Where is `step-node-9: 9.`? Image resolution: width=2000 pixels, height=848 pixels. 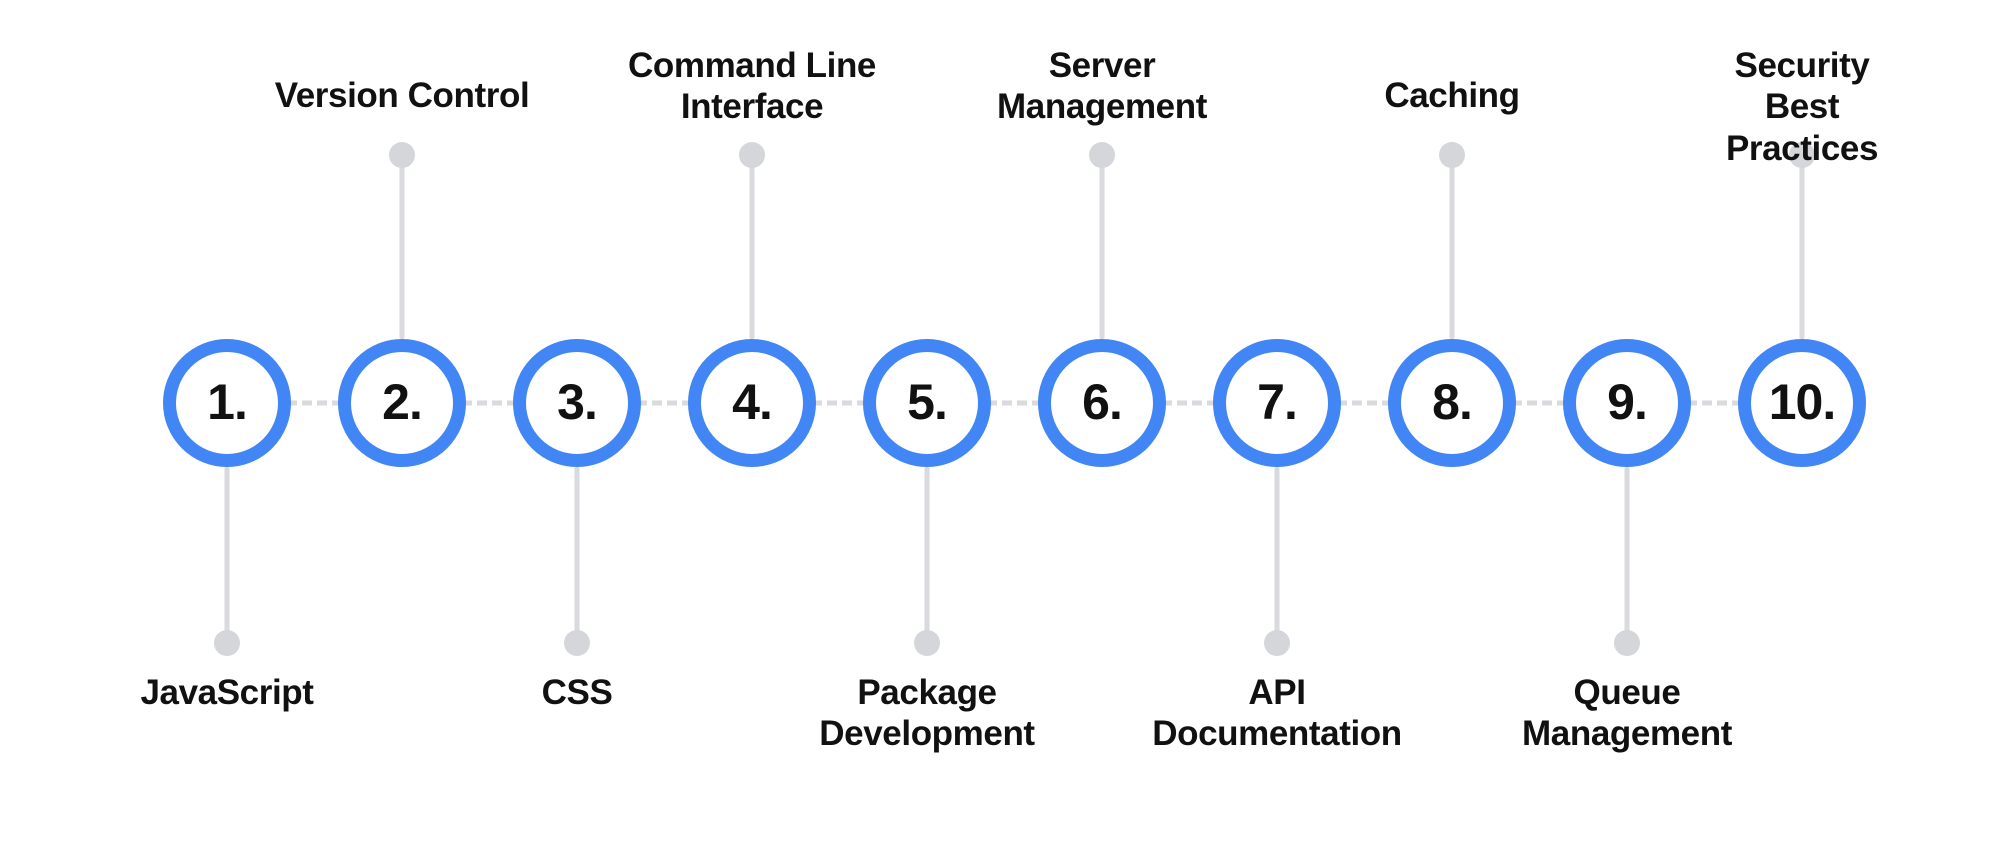
step-node-9: 9. is located at coordinates (1627, 403).